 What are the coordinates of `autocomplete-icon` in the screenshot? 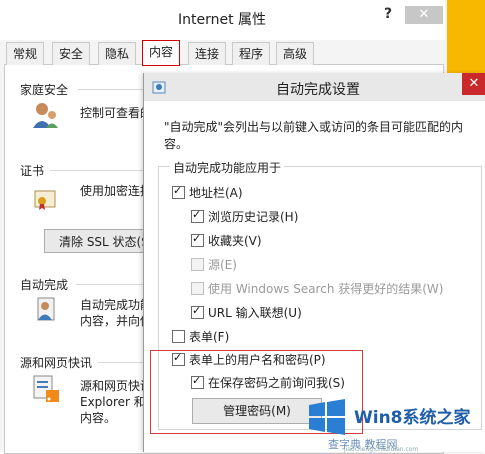 It's located at (46, 309).